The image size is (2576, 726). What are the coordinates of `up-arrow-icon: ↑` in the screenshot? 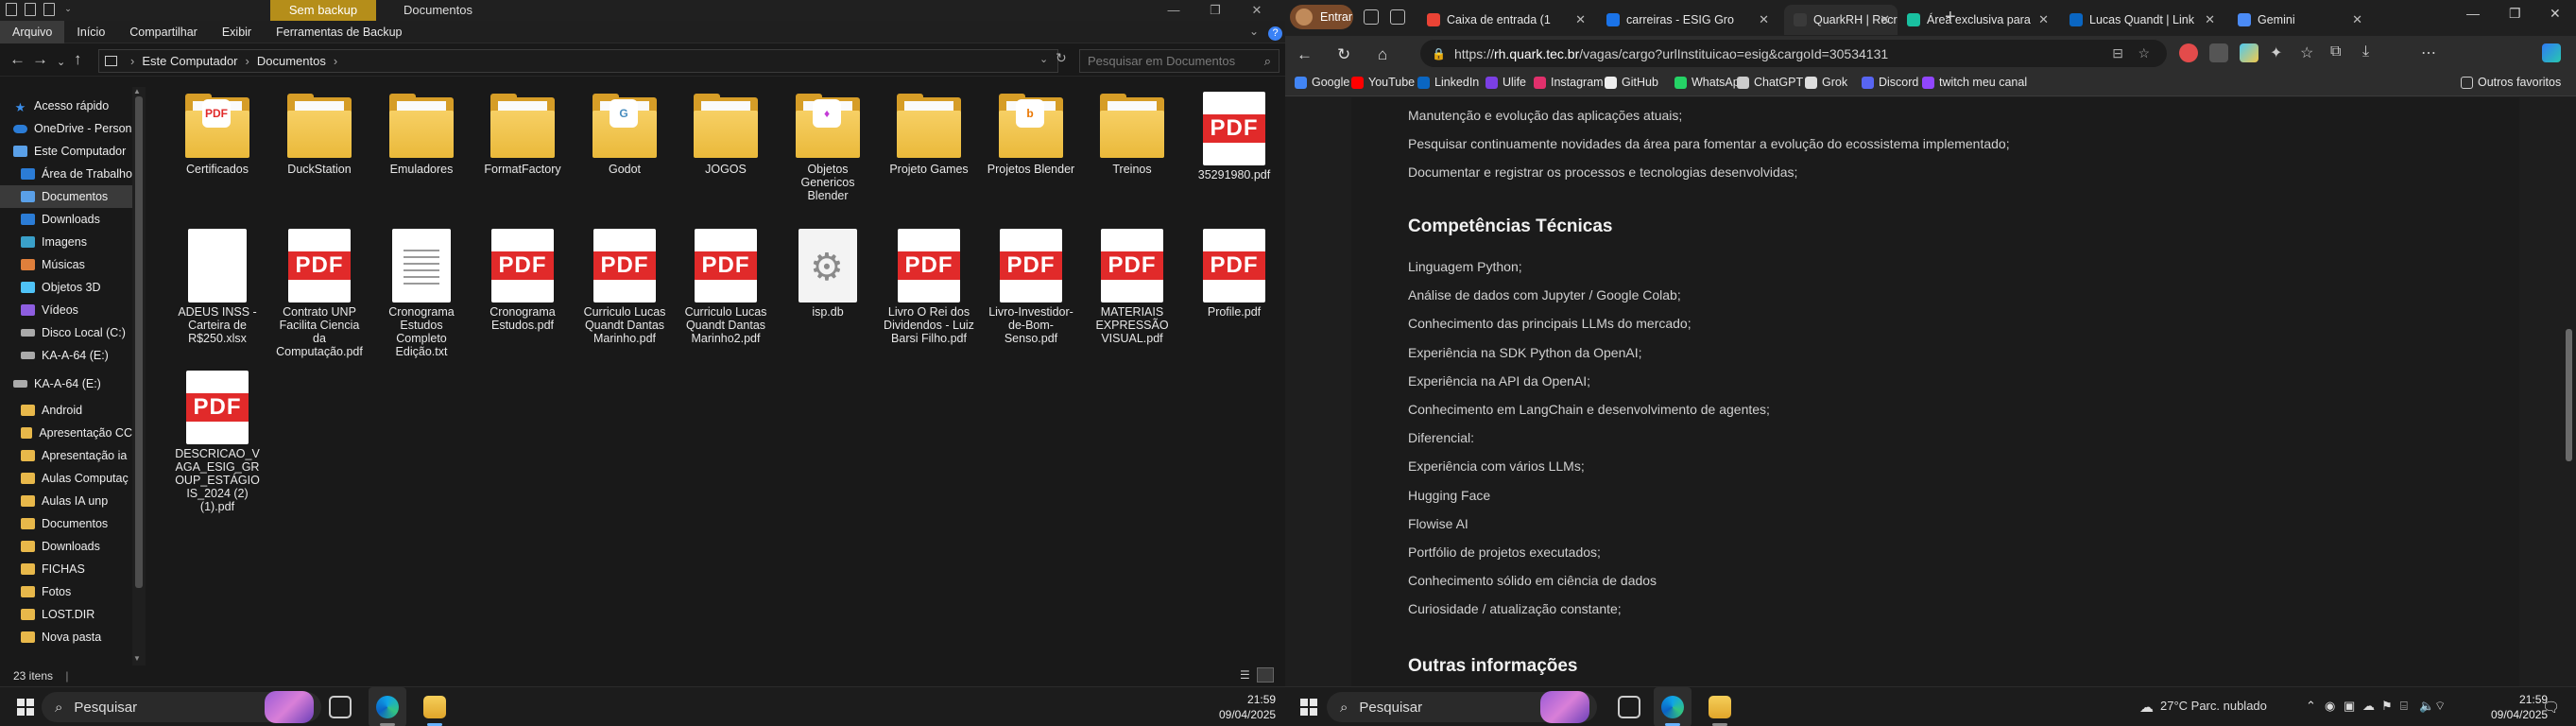 It's located at (78, 59).